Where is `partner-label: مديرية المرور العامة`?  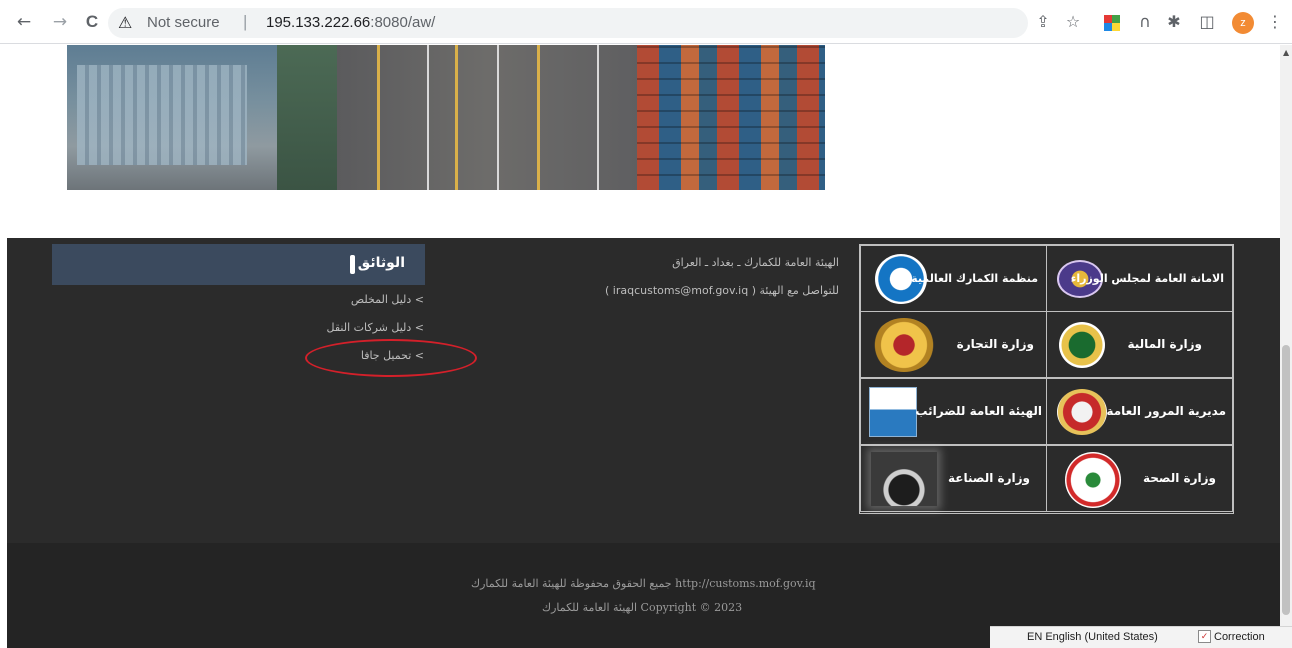 partner-label: مديرية المرور العامة is located at coordinates (1166, 411).